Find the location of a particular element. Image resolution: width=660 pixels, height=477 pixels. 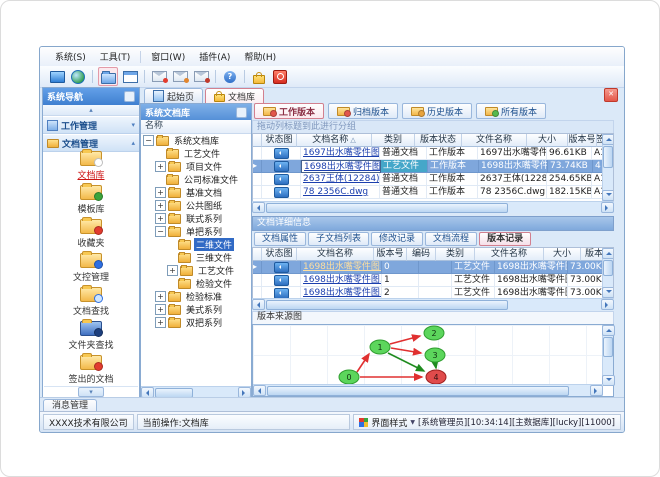

column-header: 版本状态 is located at coordinates (438, 140).